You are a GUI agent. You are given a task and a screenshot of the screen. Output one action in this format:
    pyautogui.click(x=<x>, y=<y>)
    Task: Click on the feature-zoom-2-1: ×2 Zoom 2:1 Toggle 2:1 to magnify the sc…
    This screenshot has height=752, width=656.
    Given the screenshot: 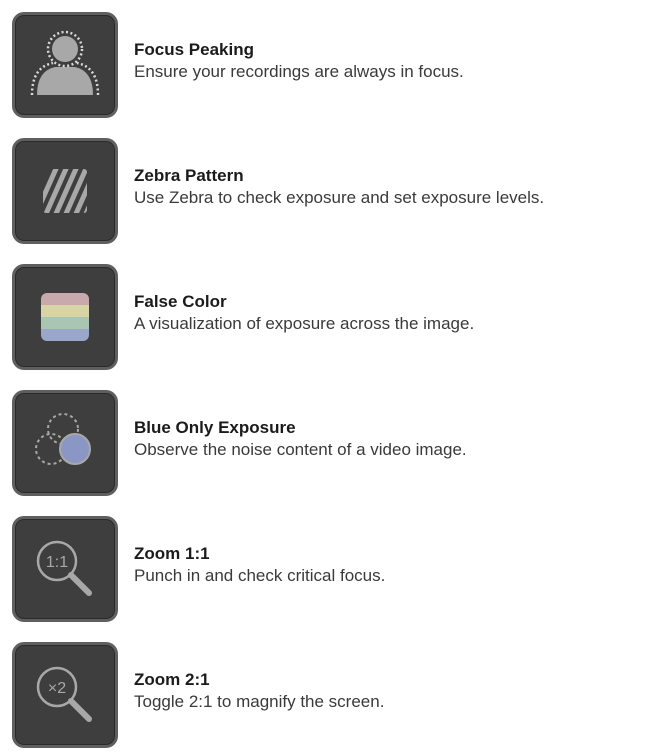 What is the action you would take?
    pyautogui.click(x=328, y=697)
    